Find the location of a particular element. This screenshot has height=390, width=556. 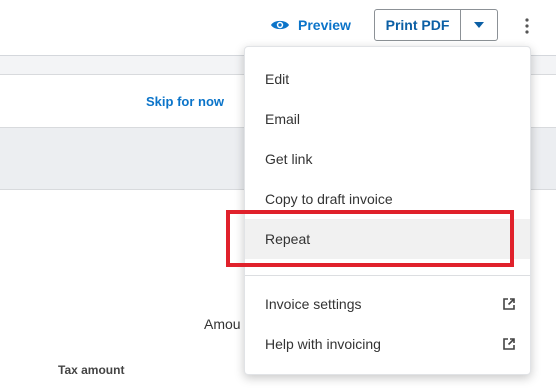

menu-item-label: Help with invoicing is located at coordinates (323, 344).